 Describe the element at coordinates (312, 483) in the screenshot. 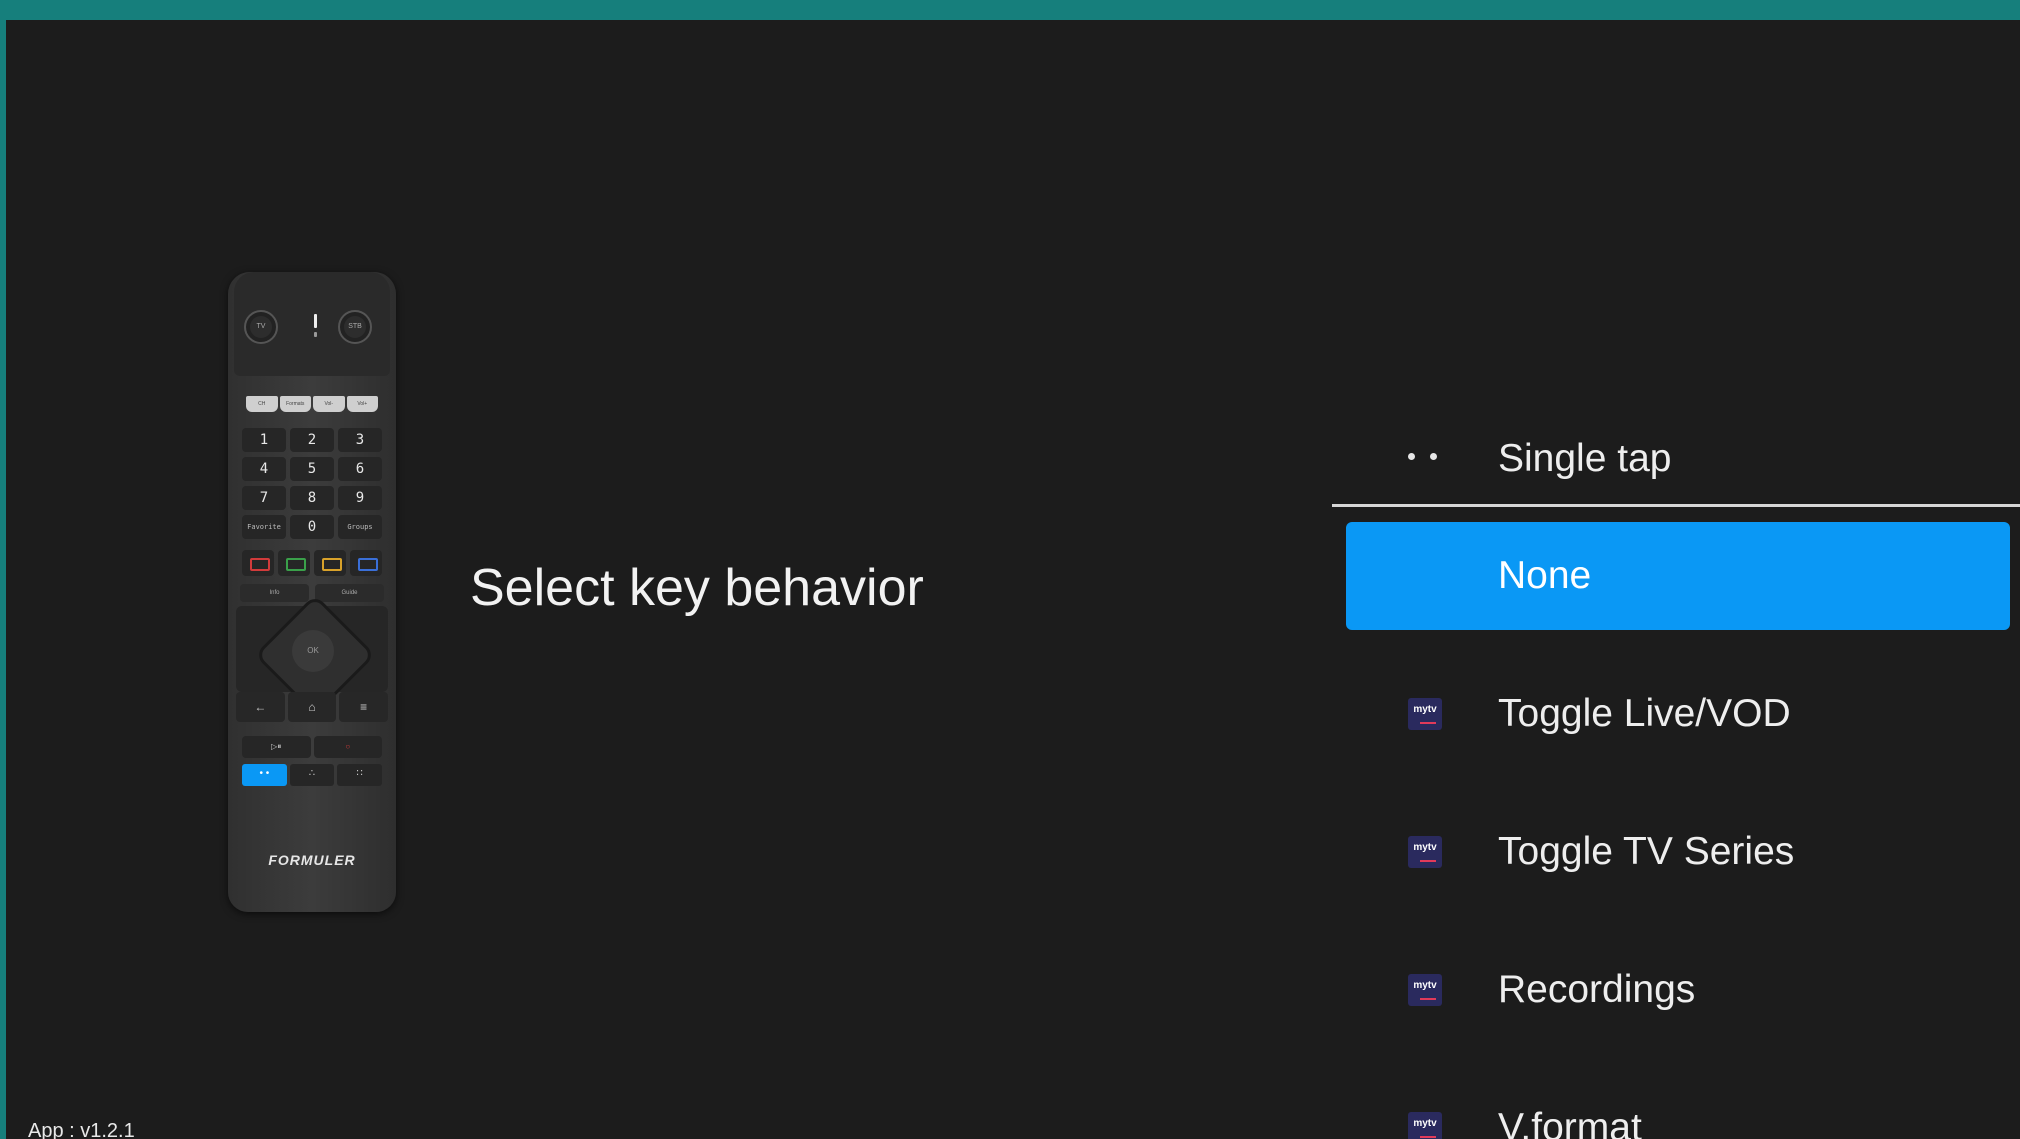

I see `numpad: 1 2 3 4 5 6 7 8 9 Favorite 0 Groups` at that location.